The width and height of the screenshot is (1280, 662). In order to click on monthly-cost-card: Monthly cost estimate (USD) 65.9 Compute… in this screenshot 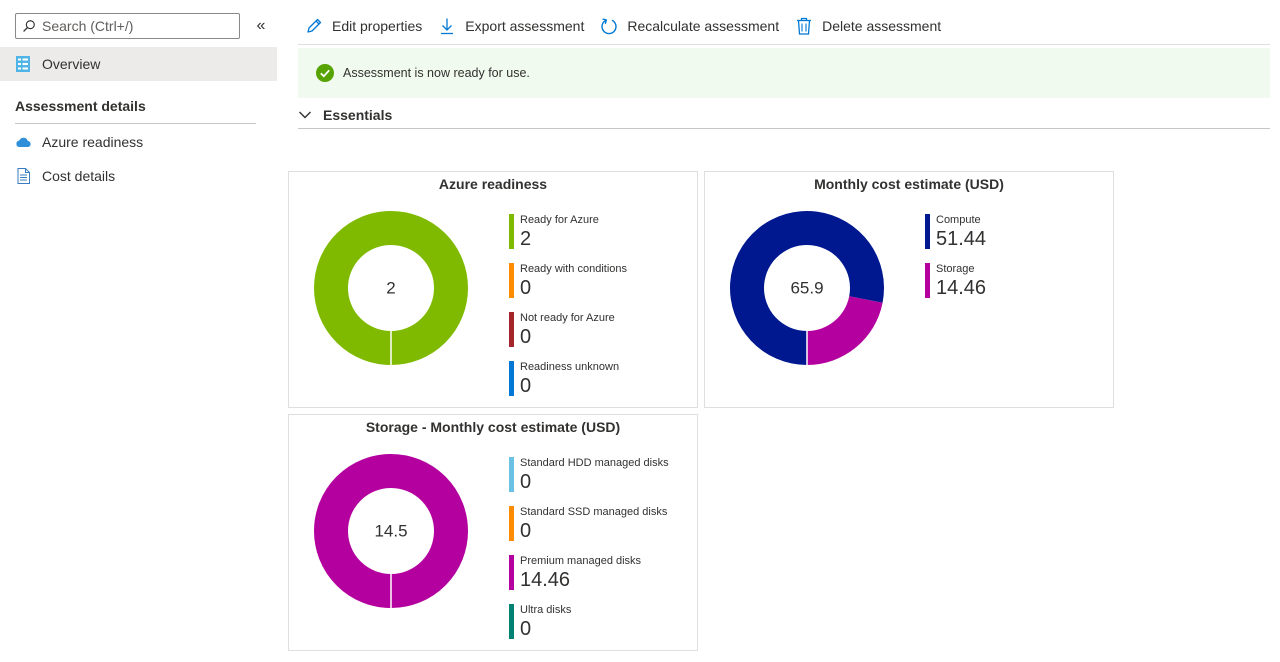, I will do `click(909, 289)`.